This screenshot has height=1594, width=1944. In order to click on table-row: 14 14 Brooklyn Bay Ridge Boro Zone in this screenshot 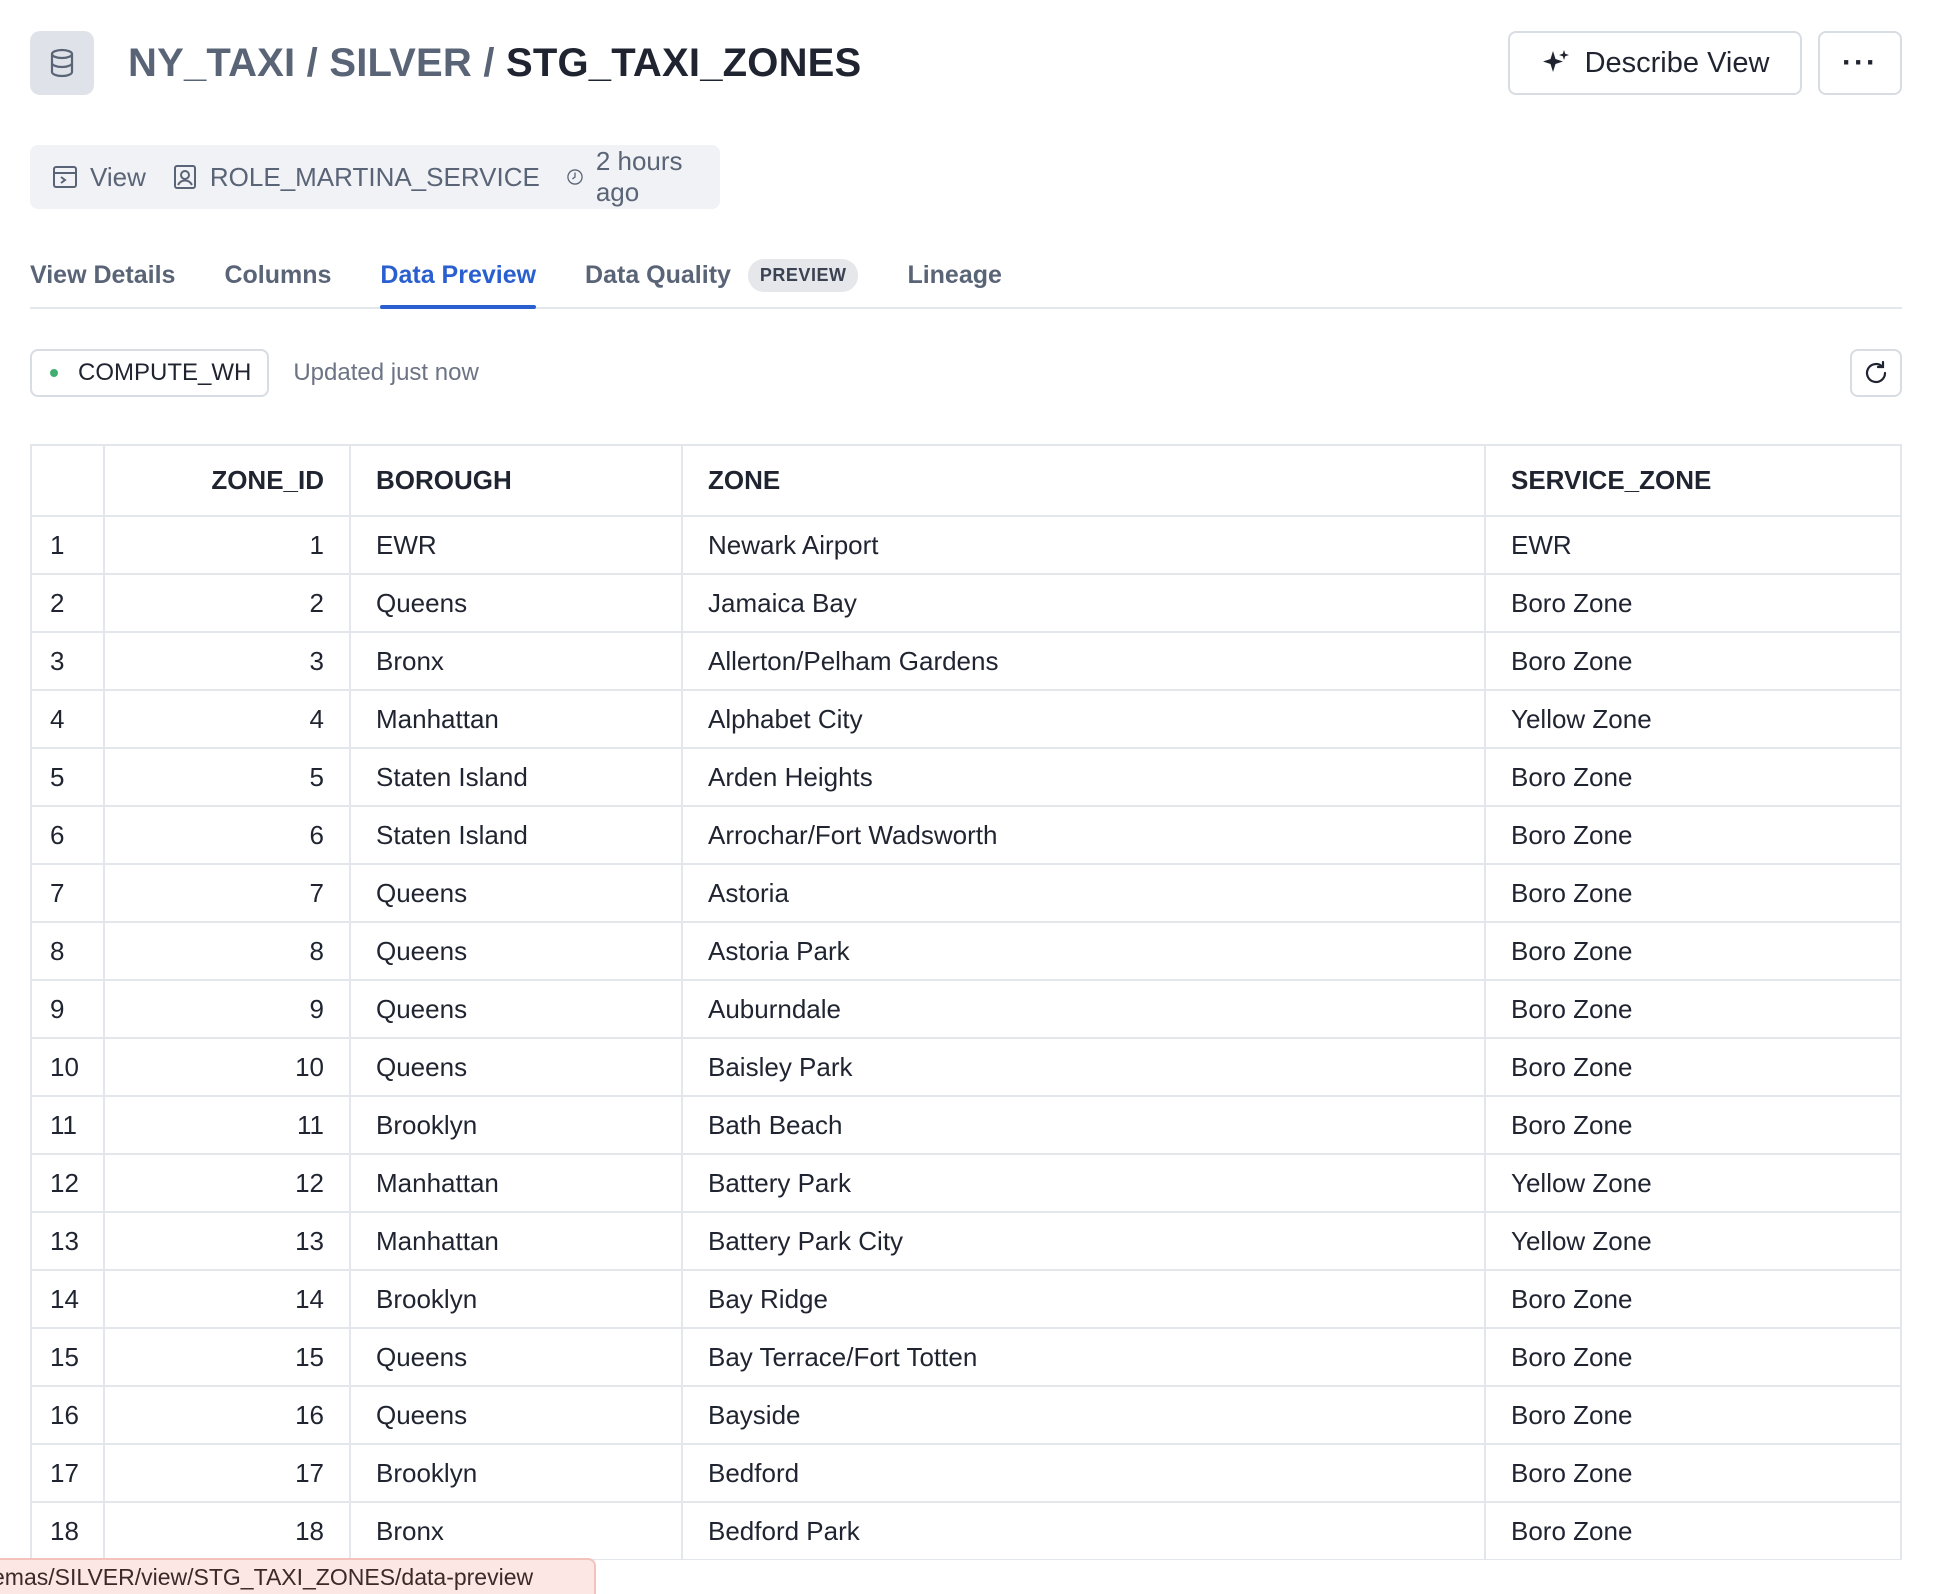, I will do `click(966, 1299)`.